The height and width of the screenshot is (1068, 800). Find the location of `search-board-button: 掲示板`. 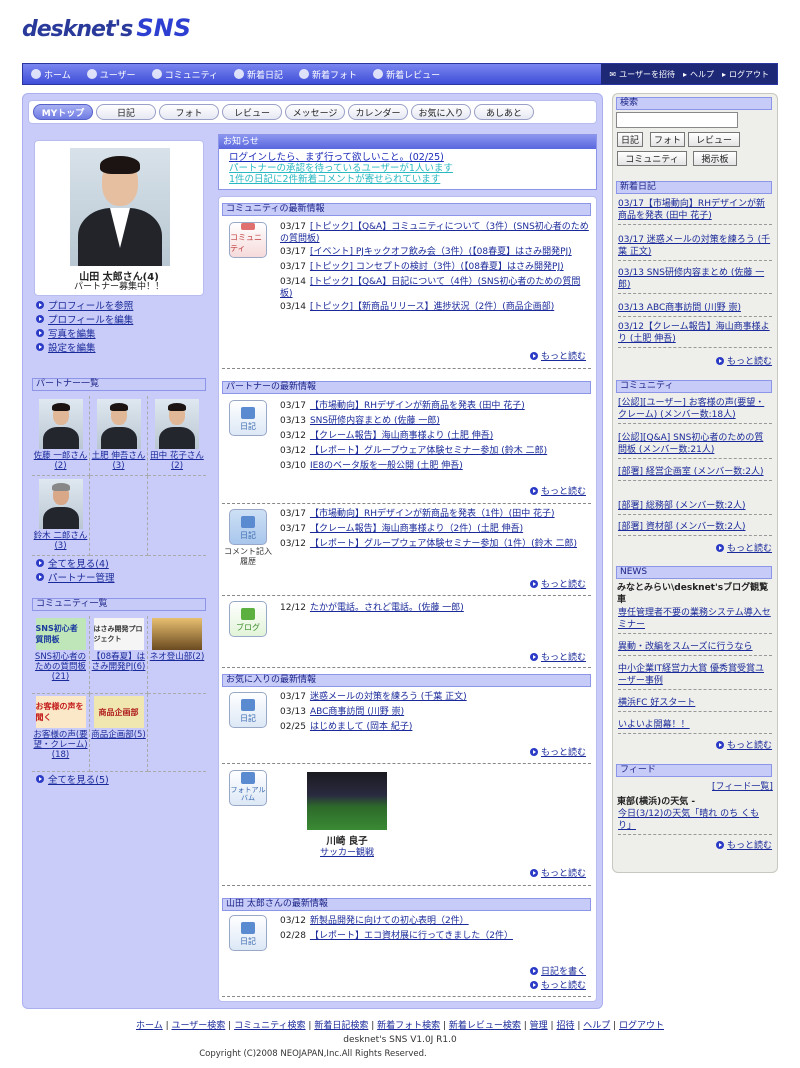

search-board-button: 掲示板 is located at coordinates (715, 158).